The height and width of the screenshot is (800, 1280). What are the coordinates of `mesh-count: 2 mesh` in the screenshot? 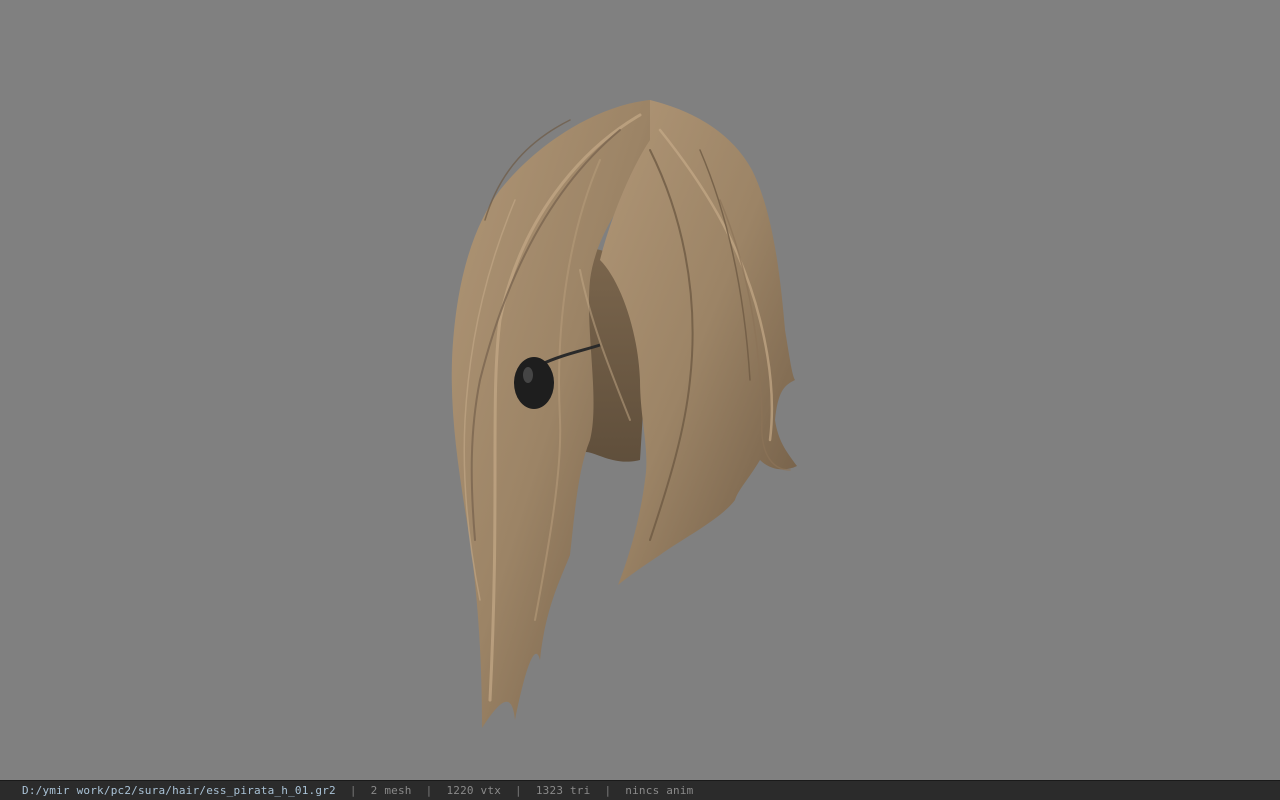 It's located at (391, 790).